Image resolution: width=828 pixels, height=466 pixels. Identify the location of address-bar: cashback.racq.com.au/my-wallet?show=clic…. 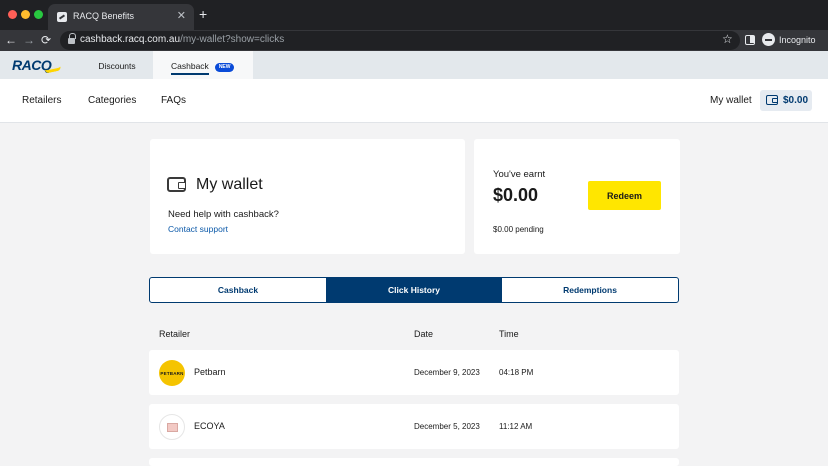
(400, 40).